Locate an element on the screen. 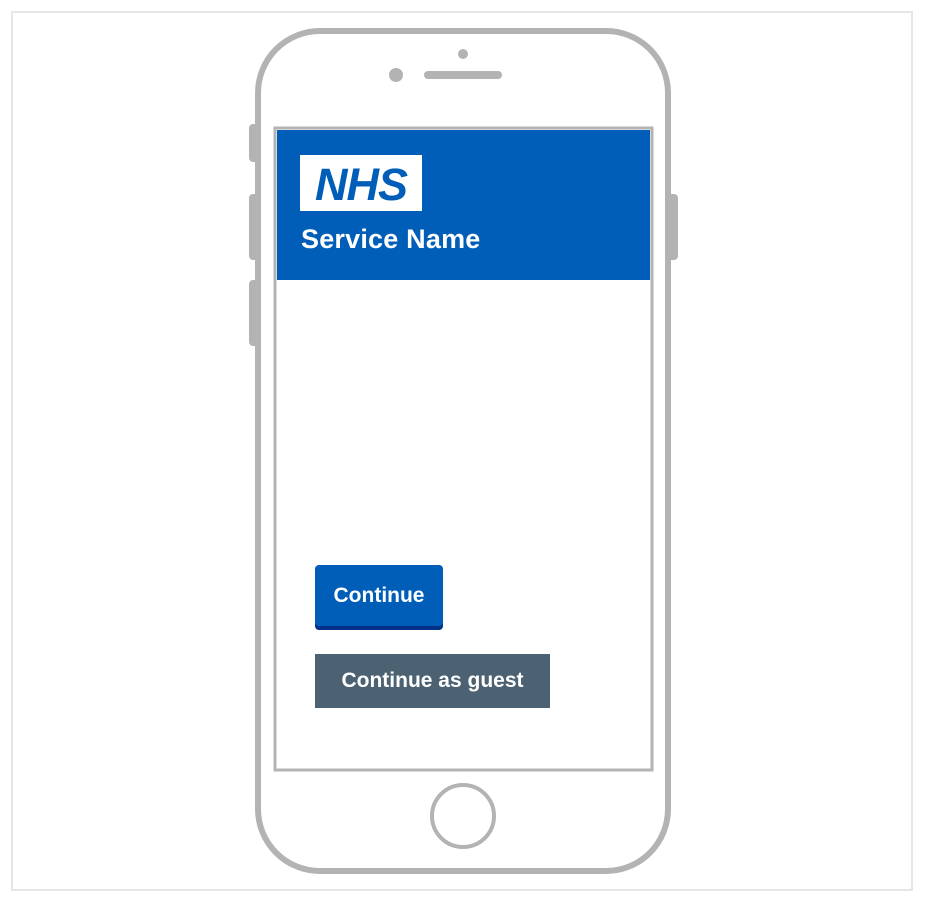  continue-as-guest-button: Continue as guest is located at coordinates (432, 681).